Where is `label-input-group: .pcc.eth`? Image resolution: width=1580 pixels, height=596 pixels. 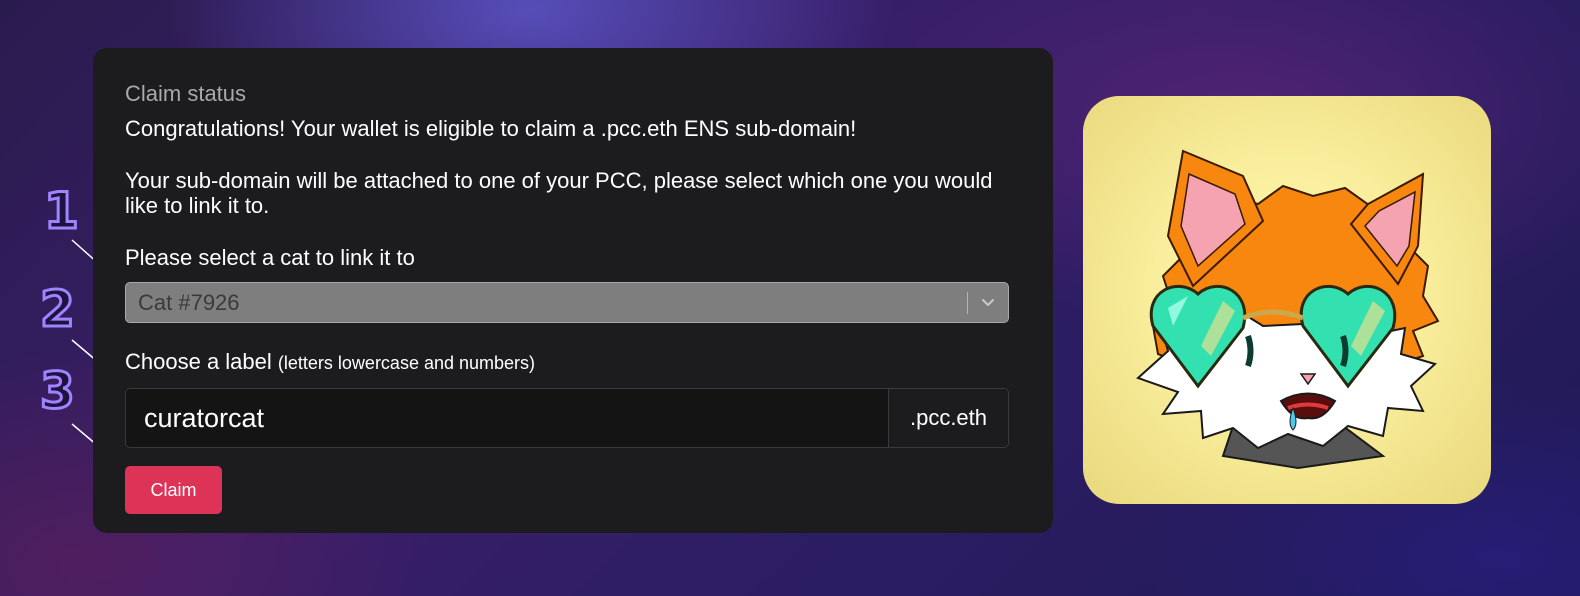
label-input-group: .pcc.eth is located at coordinates (567, 418).